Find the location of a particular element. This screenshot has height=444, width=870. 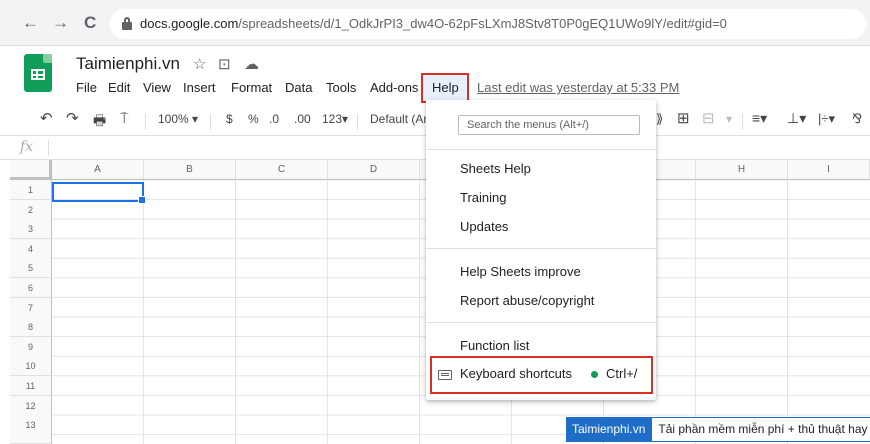

column-header-i: I is located at coordinates (829, 170).